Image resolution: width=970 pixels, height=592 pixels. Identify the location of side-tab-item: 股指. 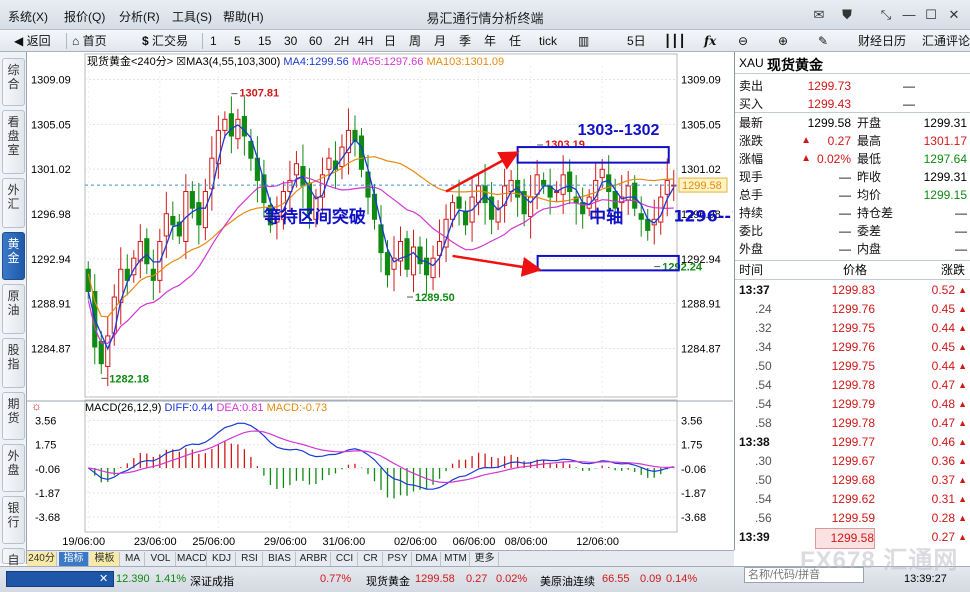
(13, 363).